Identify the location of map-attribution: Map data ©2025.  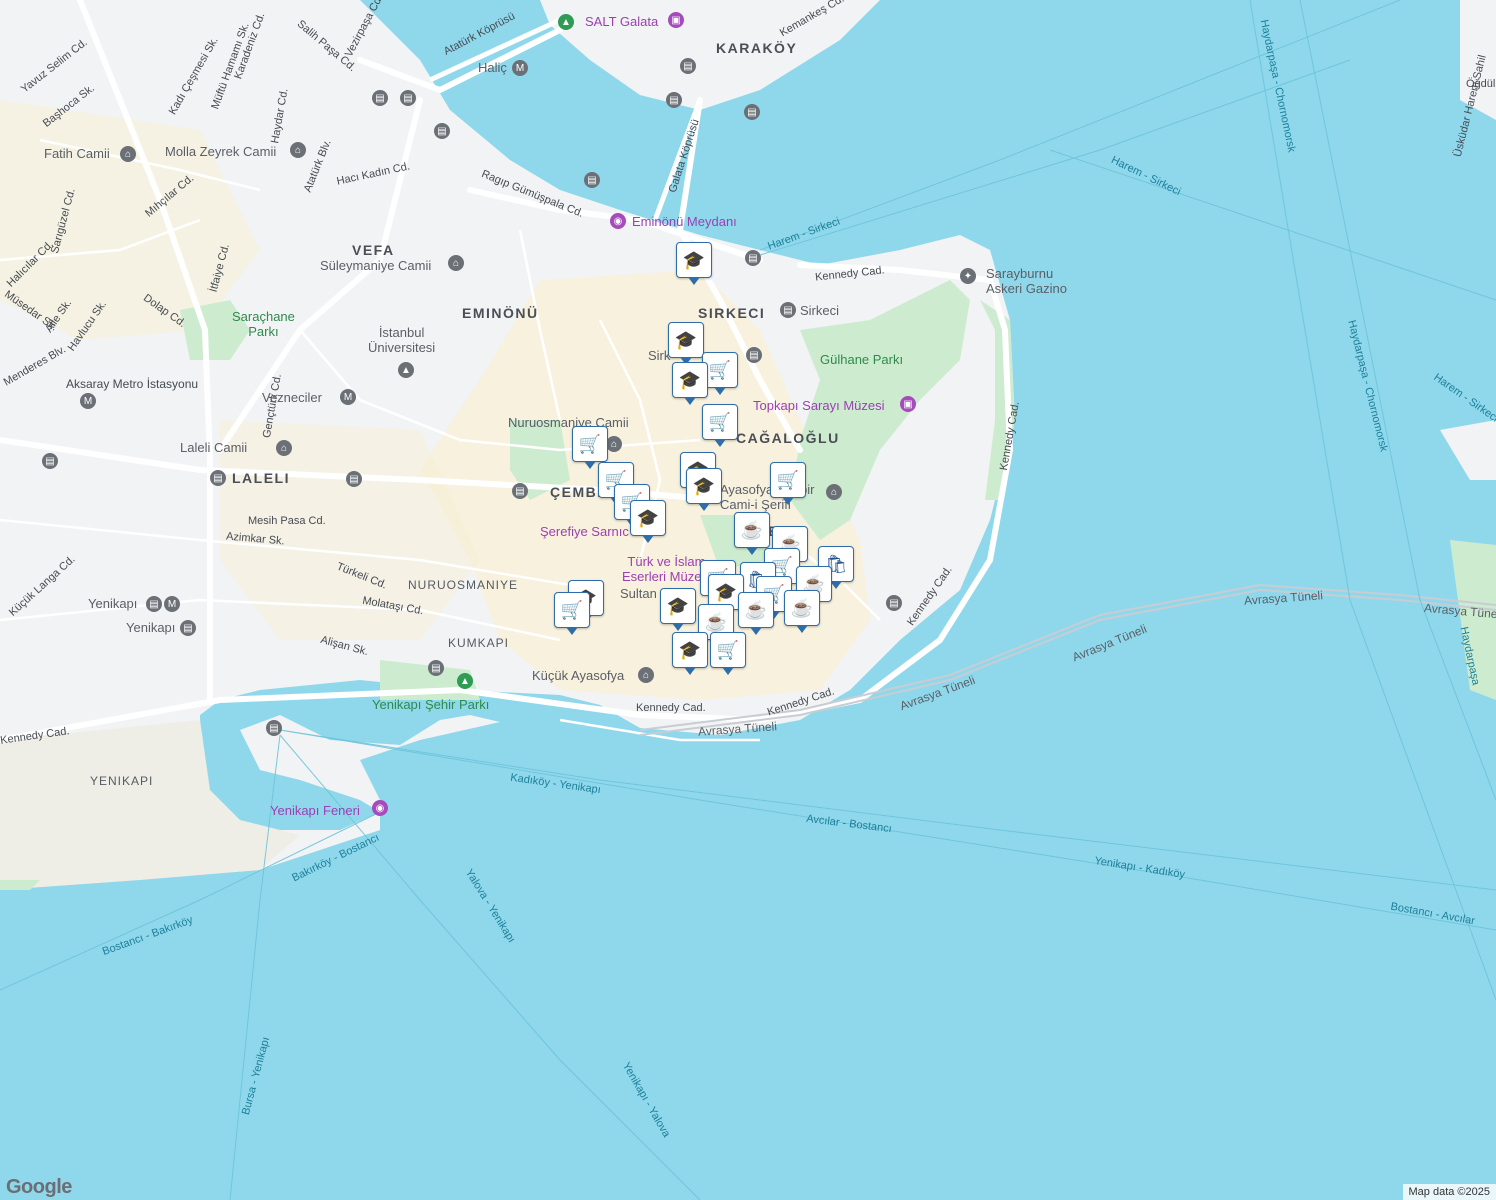
(1449, 1192).